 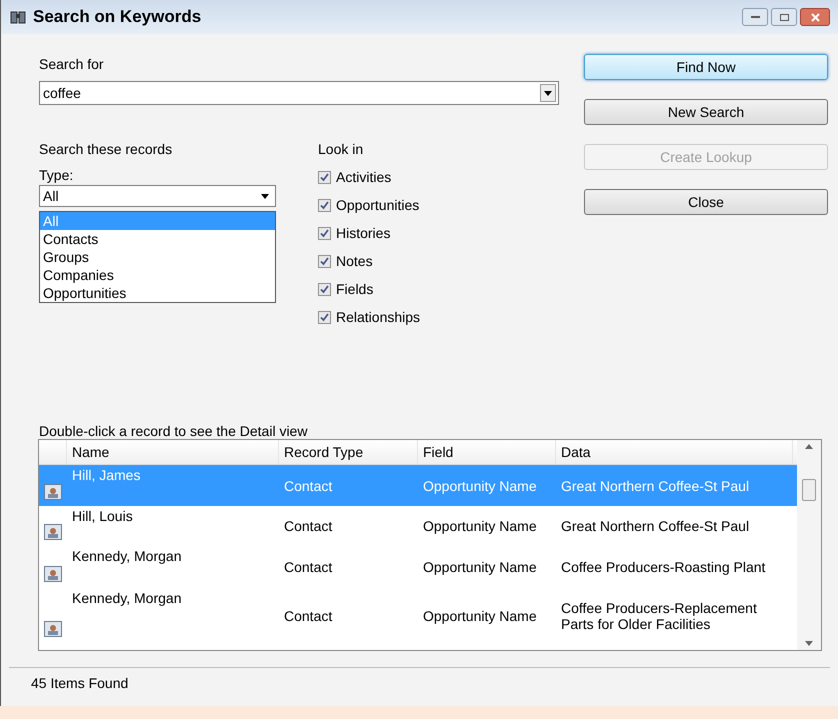 I want to click on table-cell: Hill, James, so click(x=106, y=475).